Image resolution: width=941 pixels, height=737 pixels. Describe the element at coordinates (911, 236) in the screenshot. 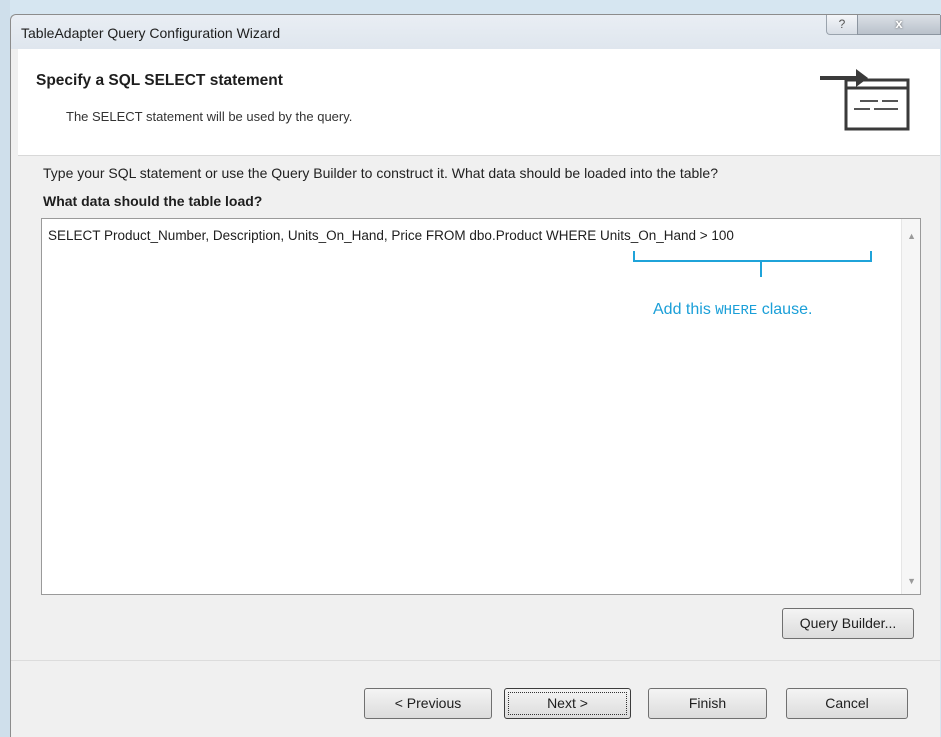

I see `chevron-up-icon: ▲` at that location.